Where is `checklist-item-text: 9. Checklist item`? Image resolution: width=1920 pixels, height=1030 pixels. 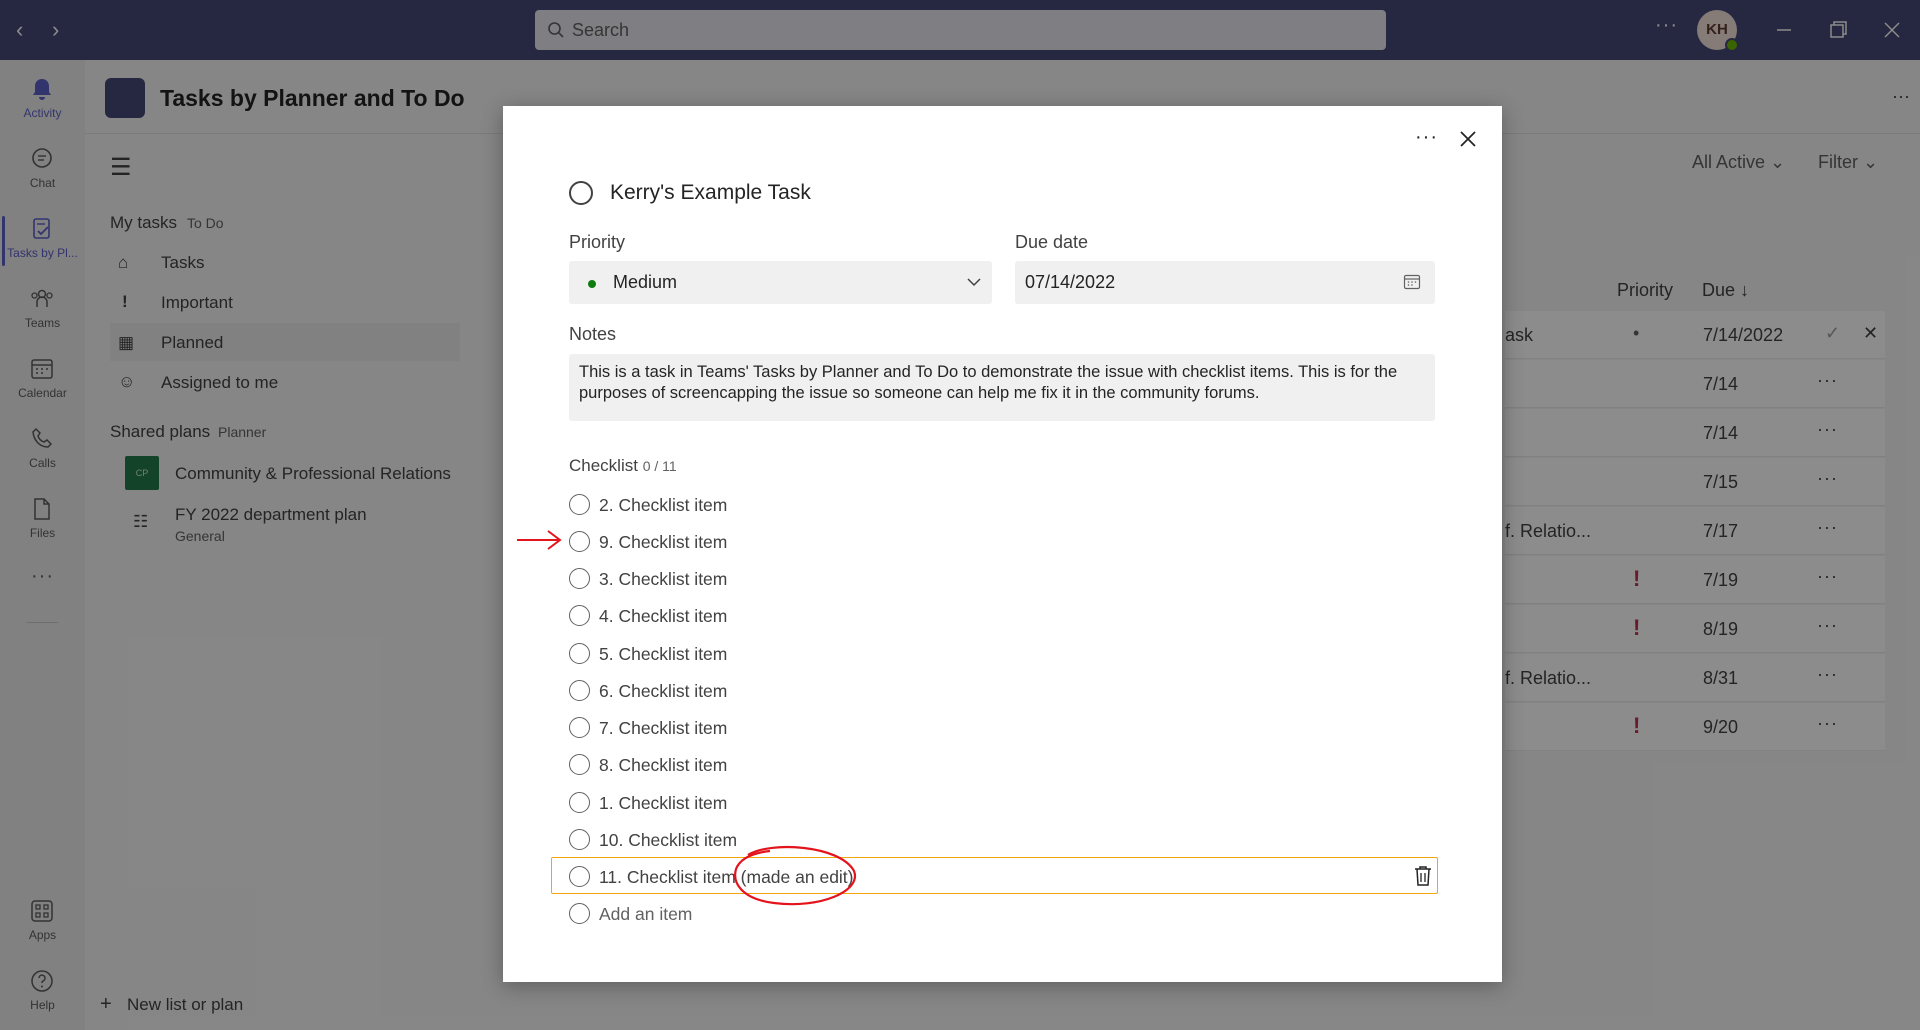
checklist-item-text: 9. Checklist item is located at coordinates (663, 542).